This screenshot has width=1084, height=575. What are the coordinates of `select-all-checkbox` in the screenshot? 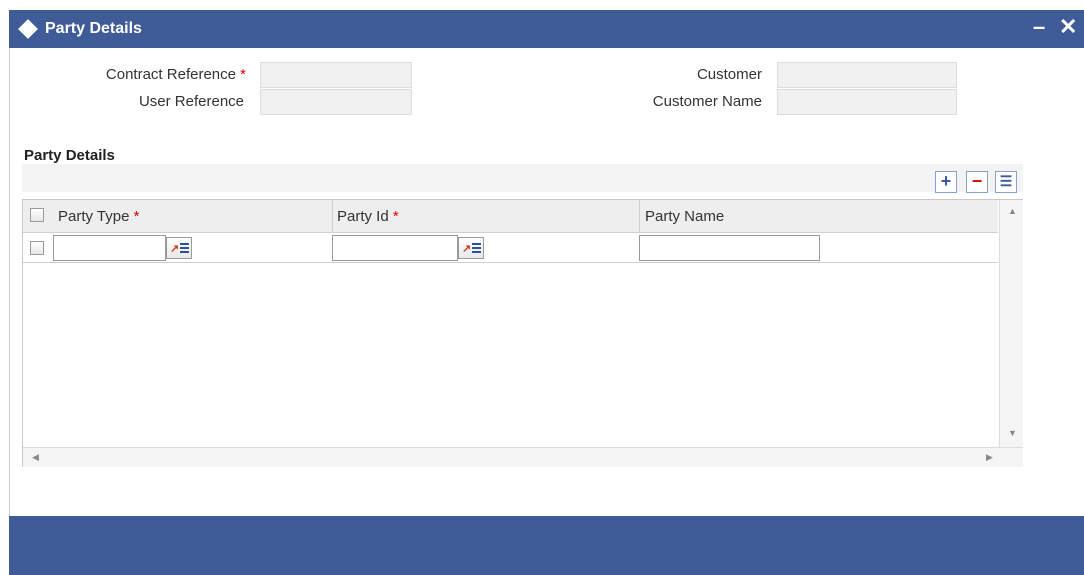 It's located at (37, 215).